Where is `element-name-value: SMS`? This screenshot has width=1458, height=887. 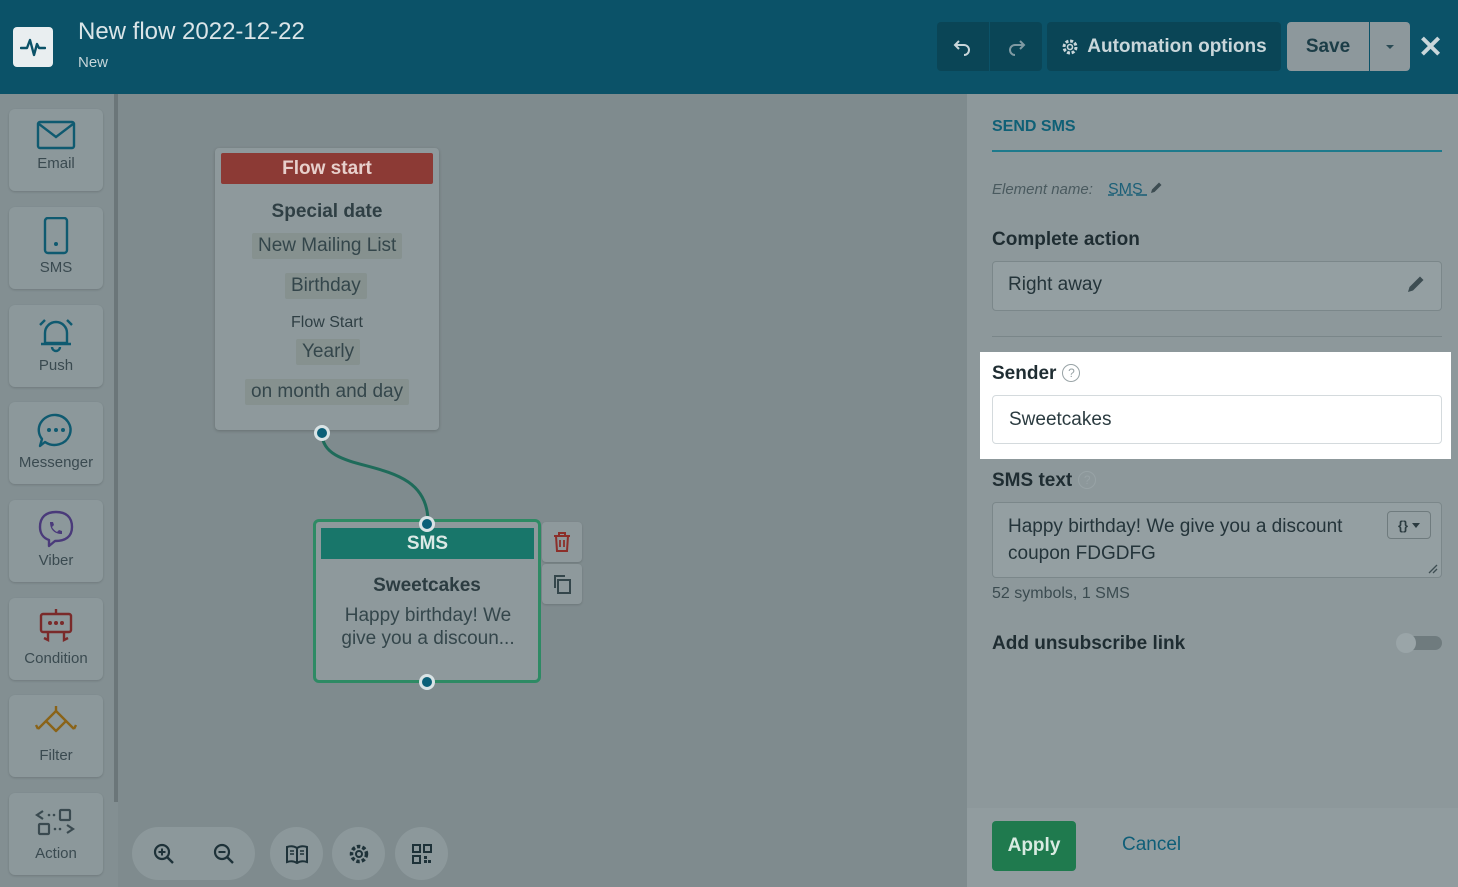
element-name-value: SMS is located at coordinates (1135, 190).